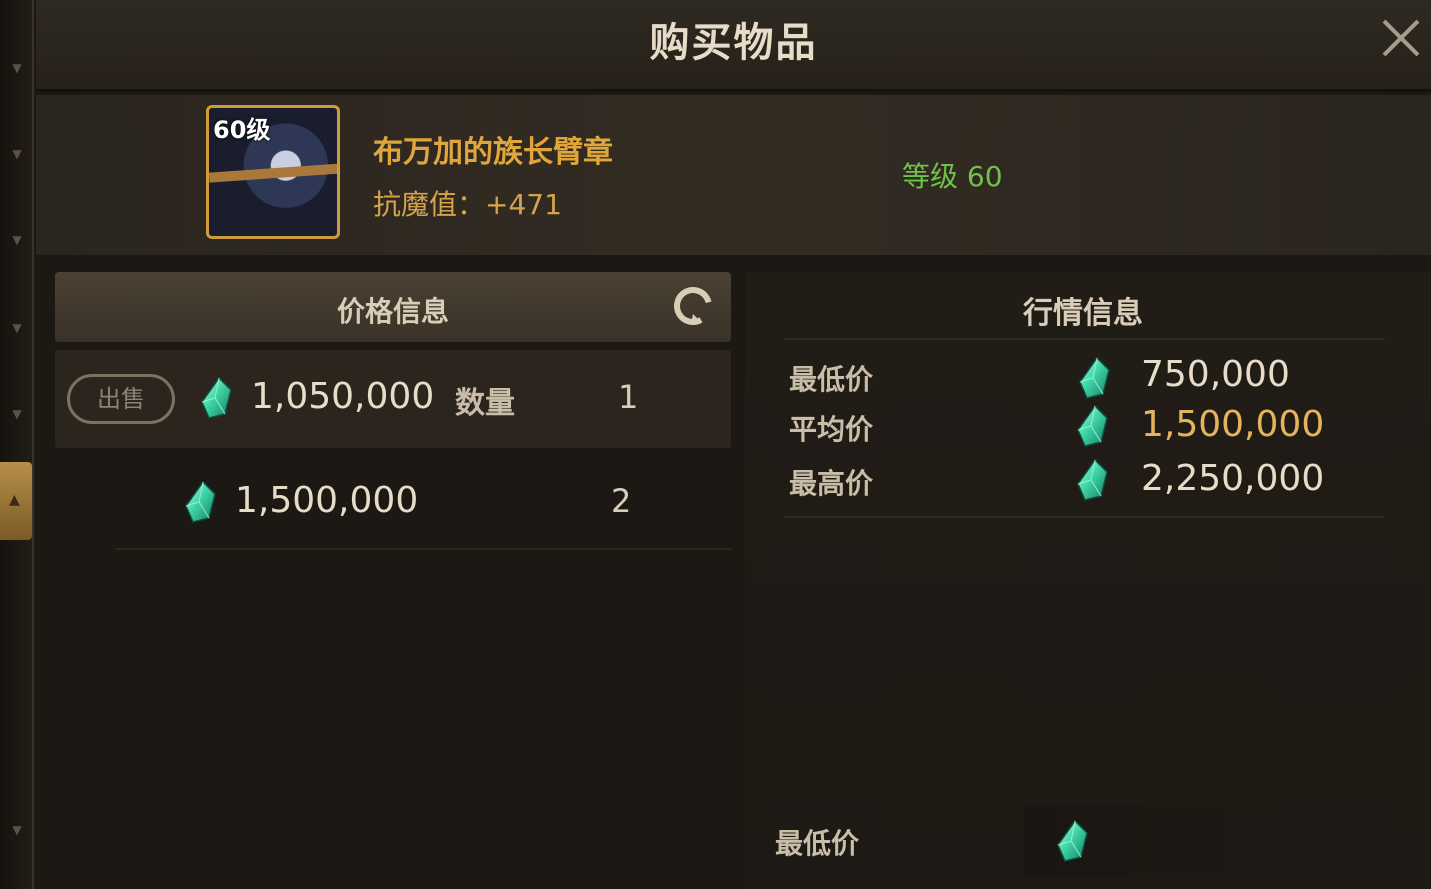  I want to click on min-price-field, so click(1223, 841).